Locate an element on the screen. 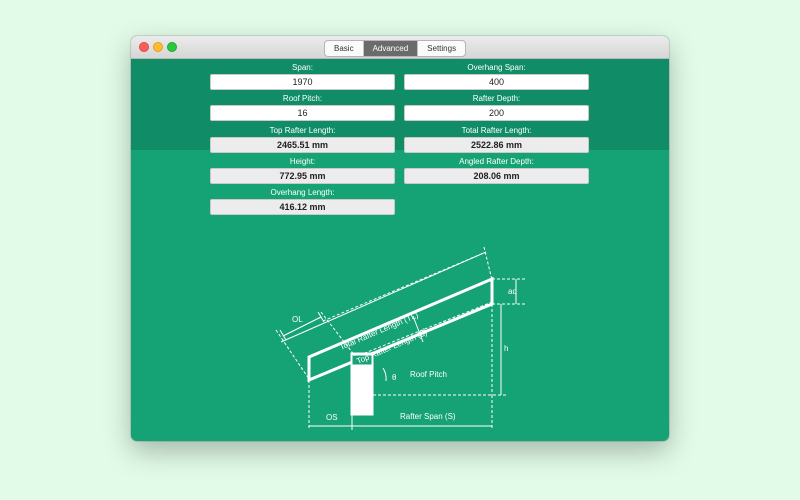 This screenshot has width=800, height=500. ad-label: ad is located at coordinates (512, 291).